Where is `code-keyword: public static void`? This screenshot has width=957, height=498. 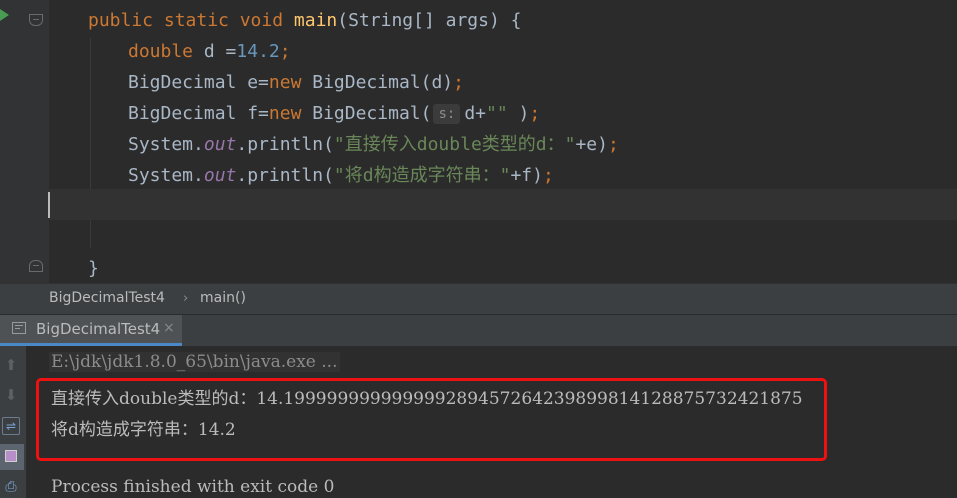 code-keyword: public static void is located at coordinates (191, 20).